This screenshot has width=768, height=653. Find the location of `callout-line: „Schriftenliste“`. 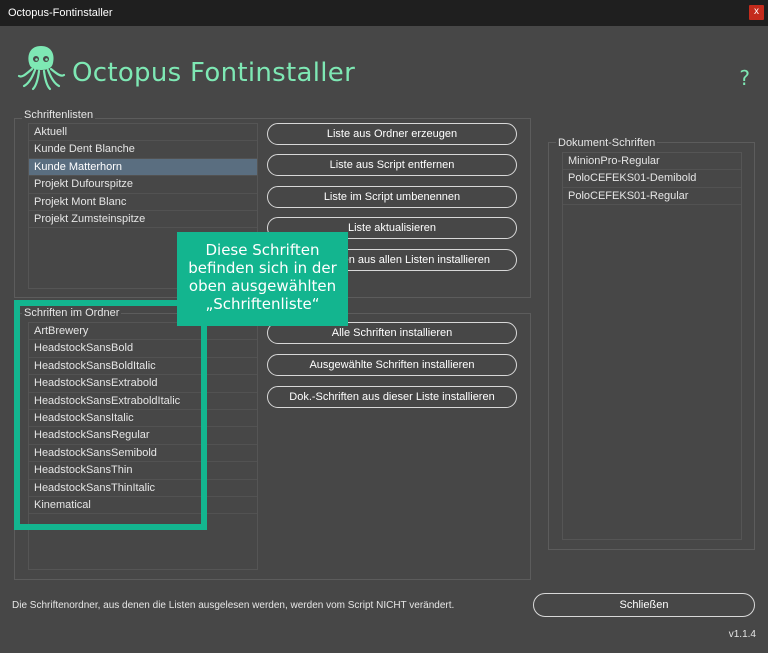

callout-line: „Schriftenliste“ is located at coordinates (262, 304).